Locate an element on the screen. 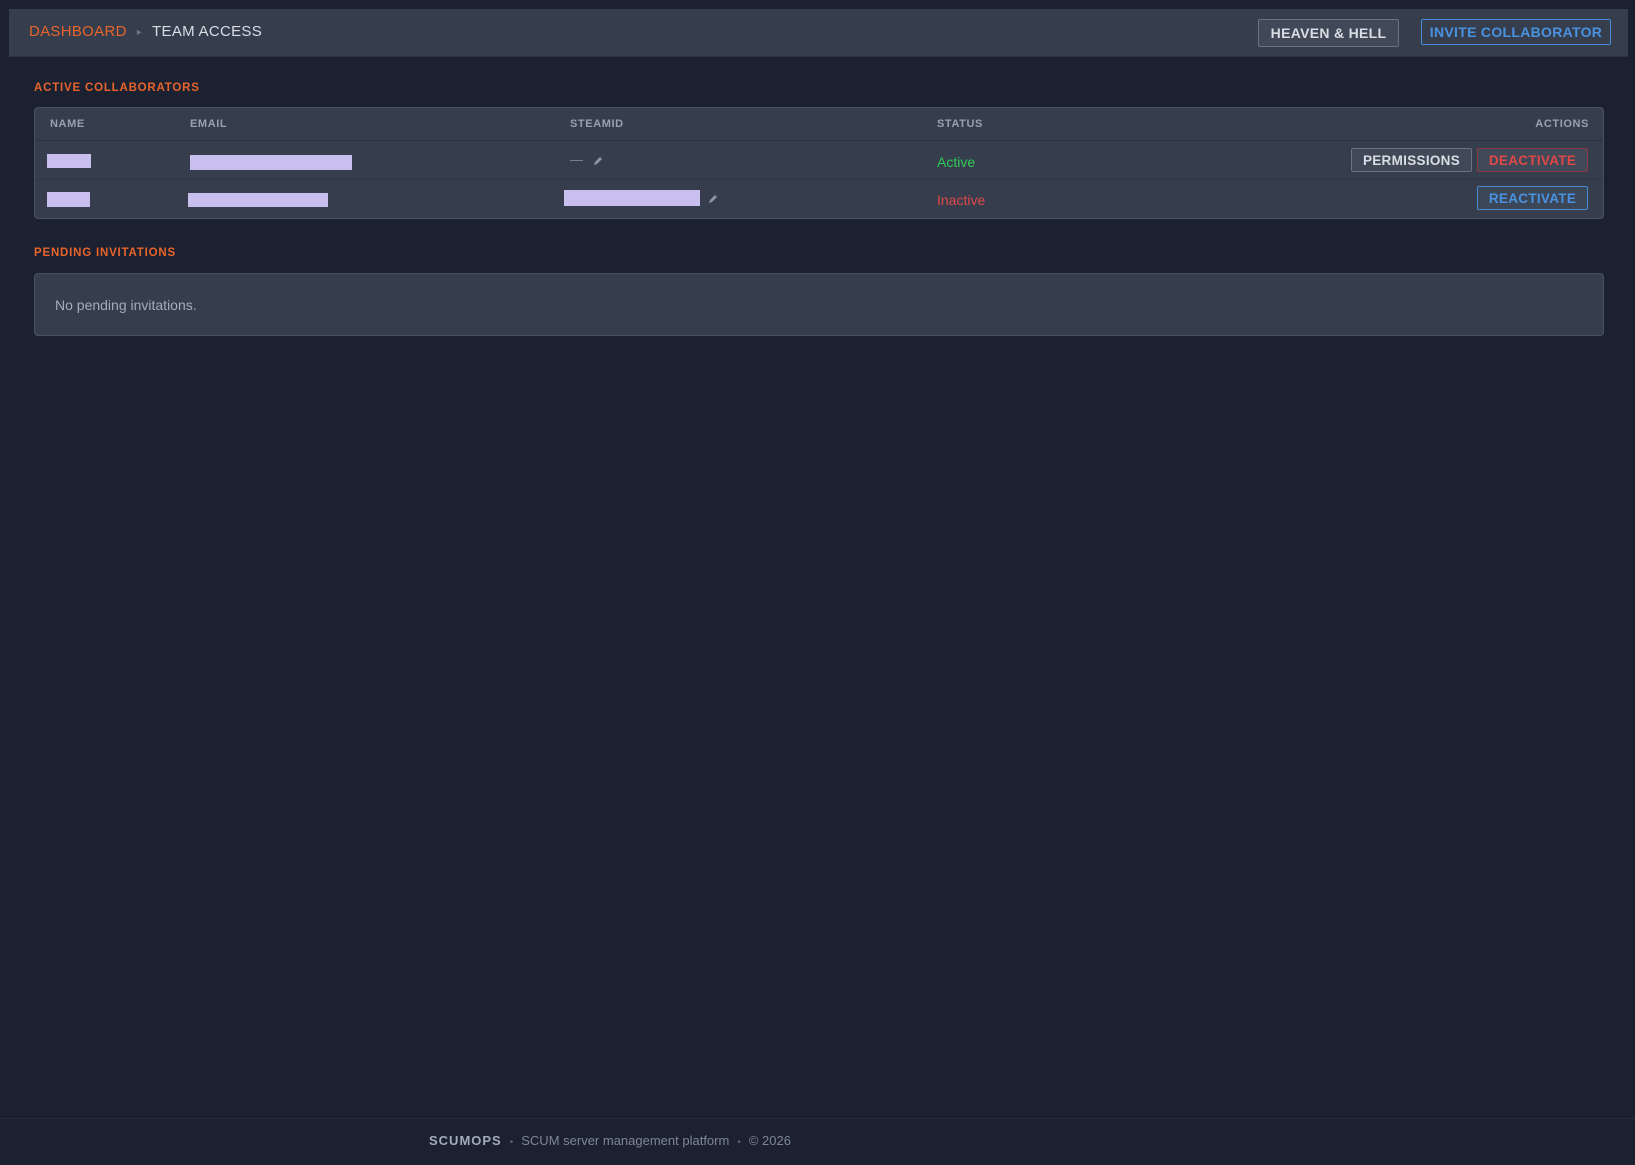 The height and width of the screenshot is (1165, 1635). breadcrumb-current: TEAM ACCESS is located at coordinates (207, 31).